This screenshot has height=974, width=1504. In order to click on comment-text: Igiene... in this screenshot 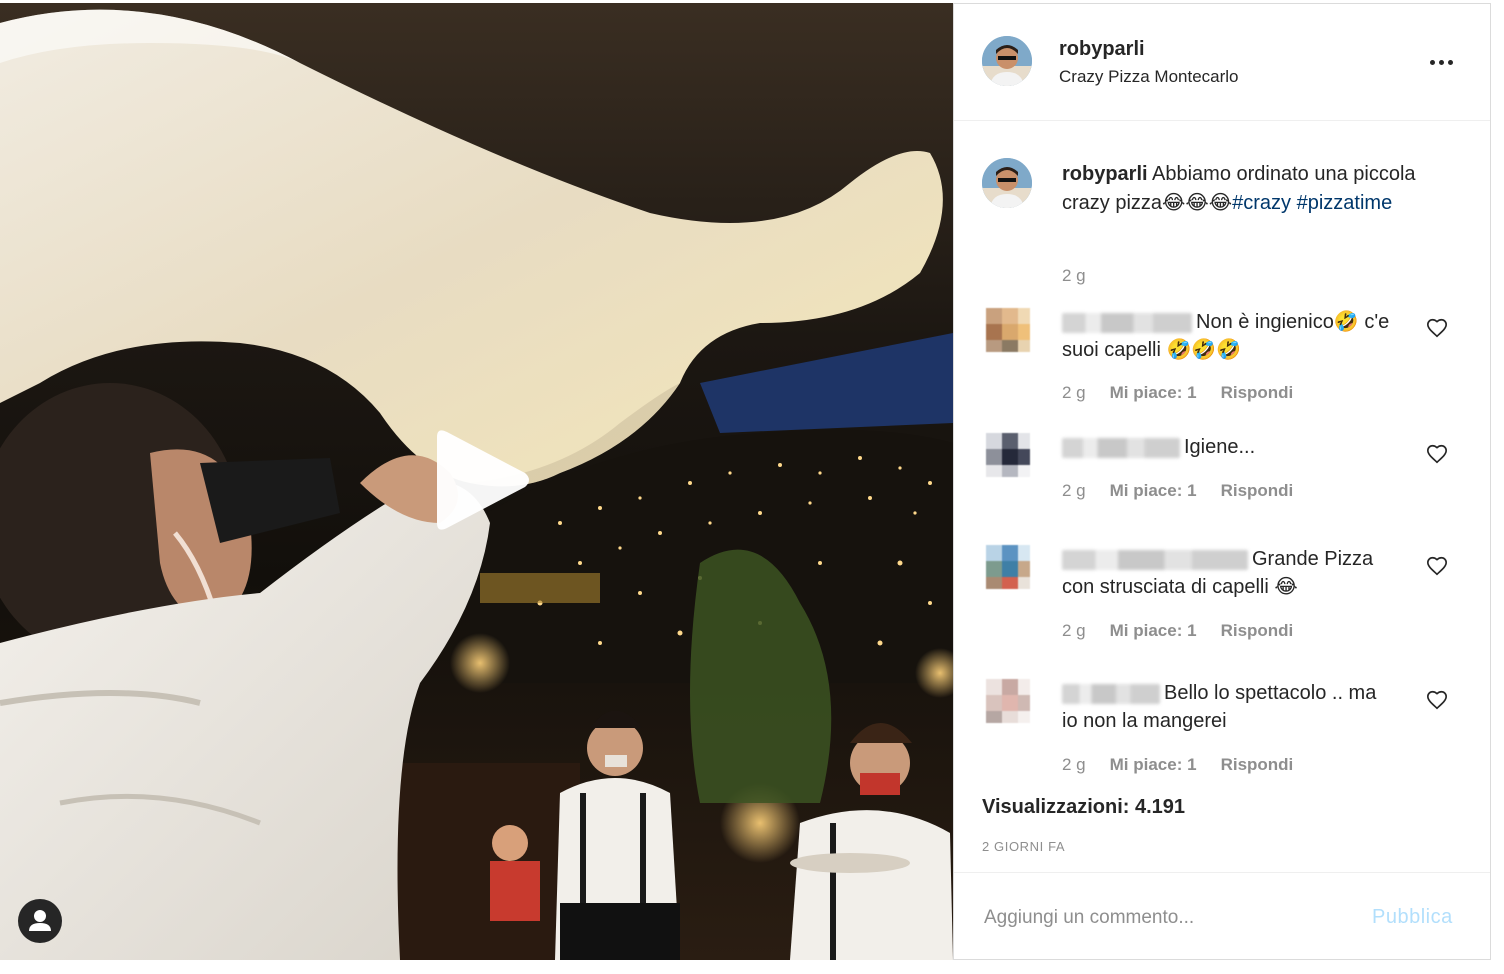, I will do `click(1227, 447)`.